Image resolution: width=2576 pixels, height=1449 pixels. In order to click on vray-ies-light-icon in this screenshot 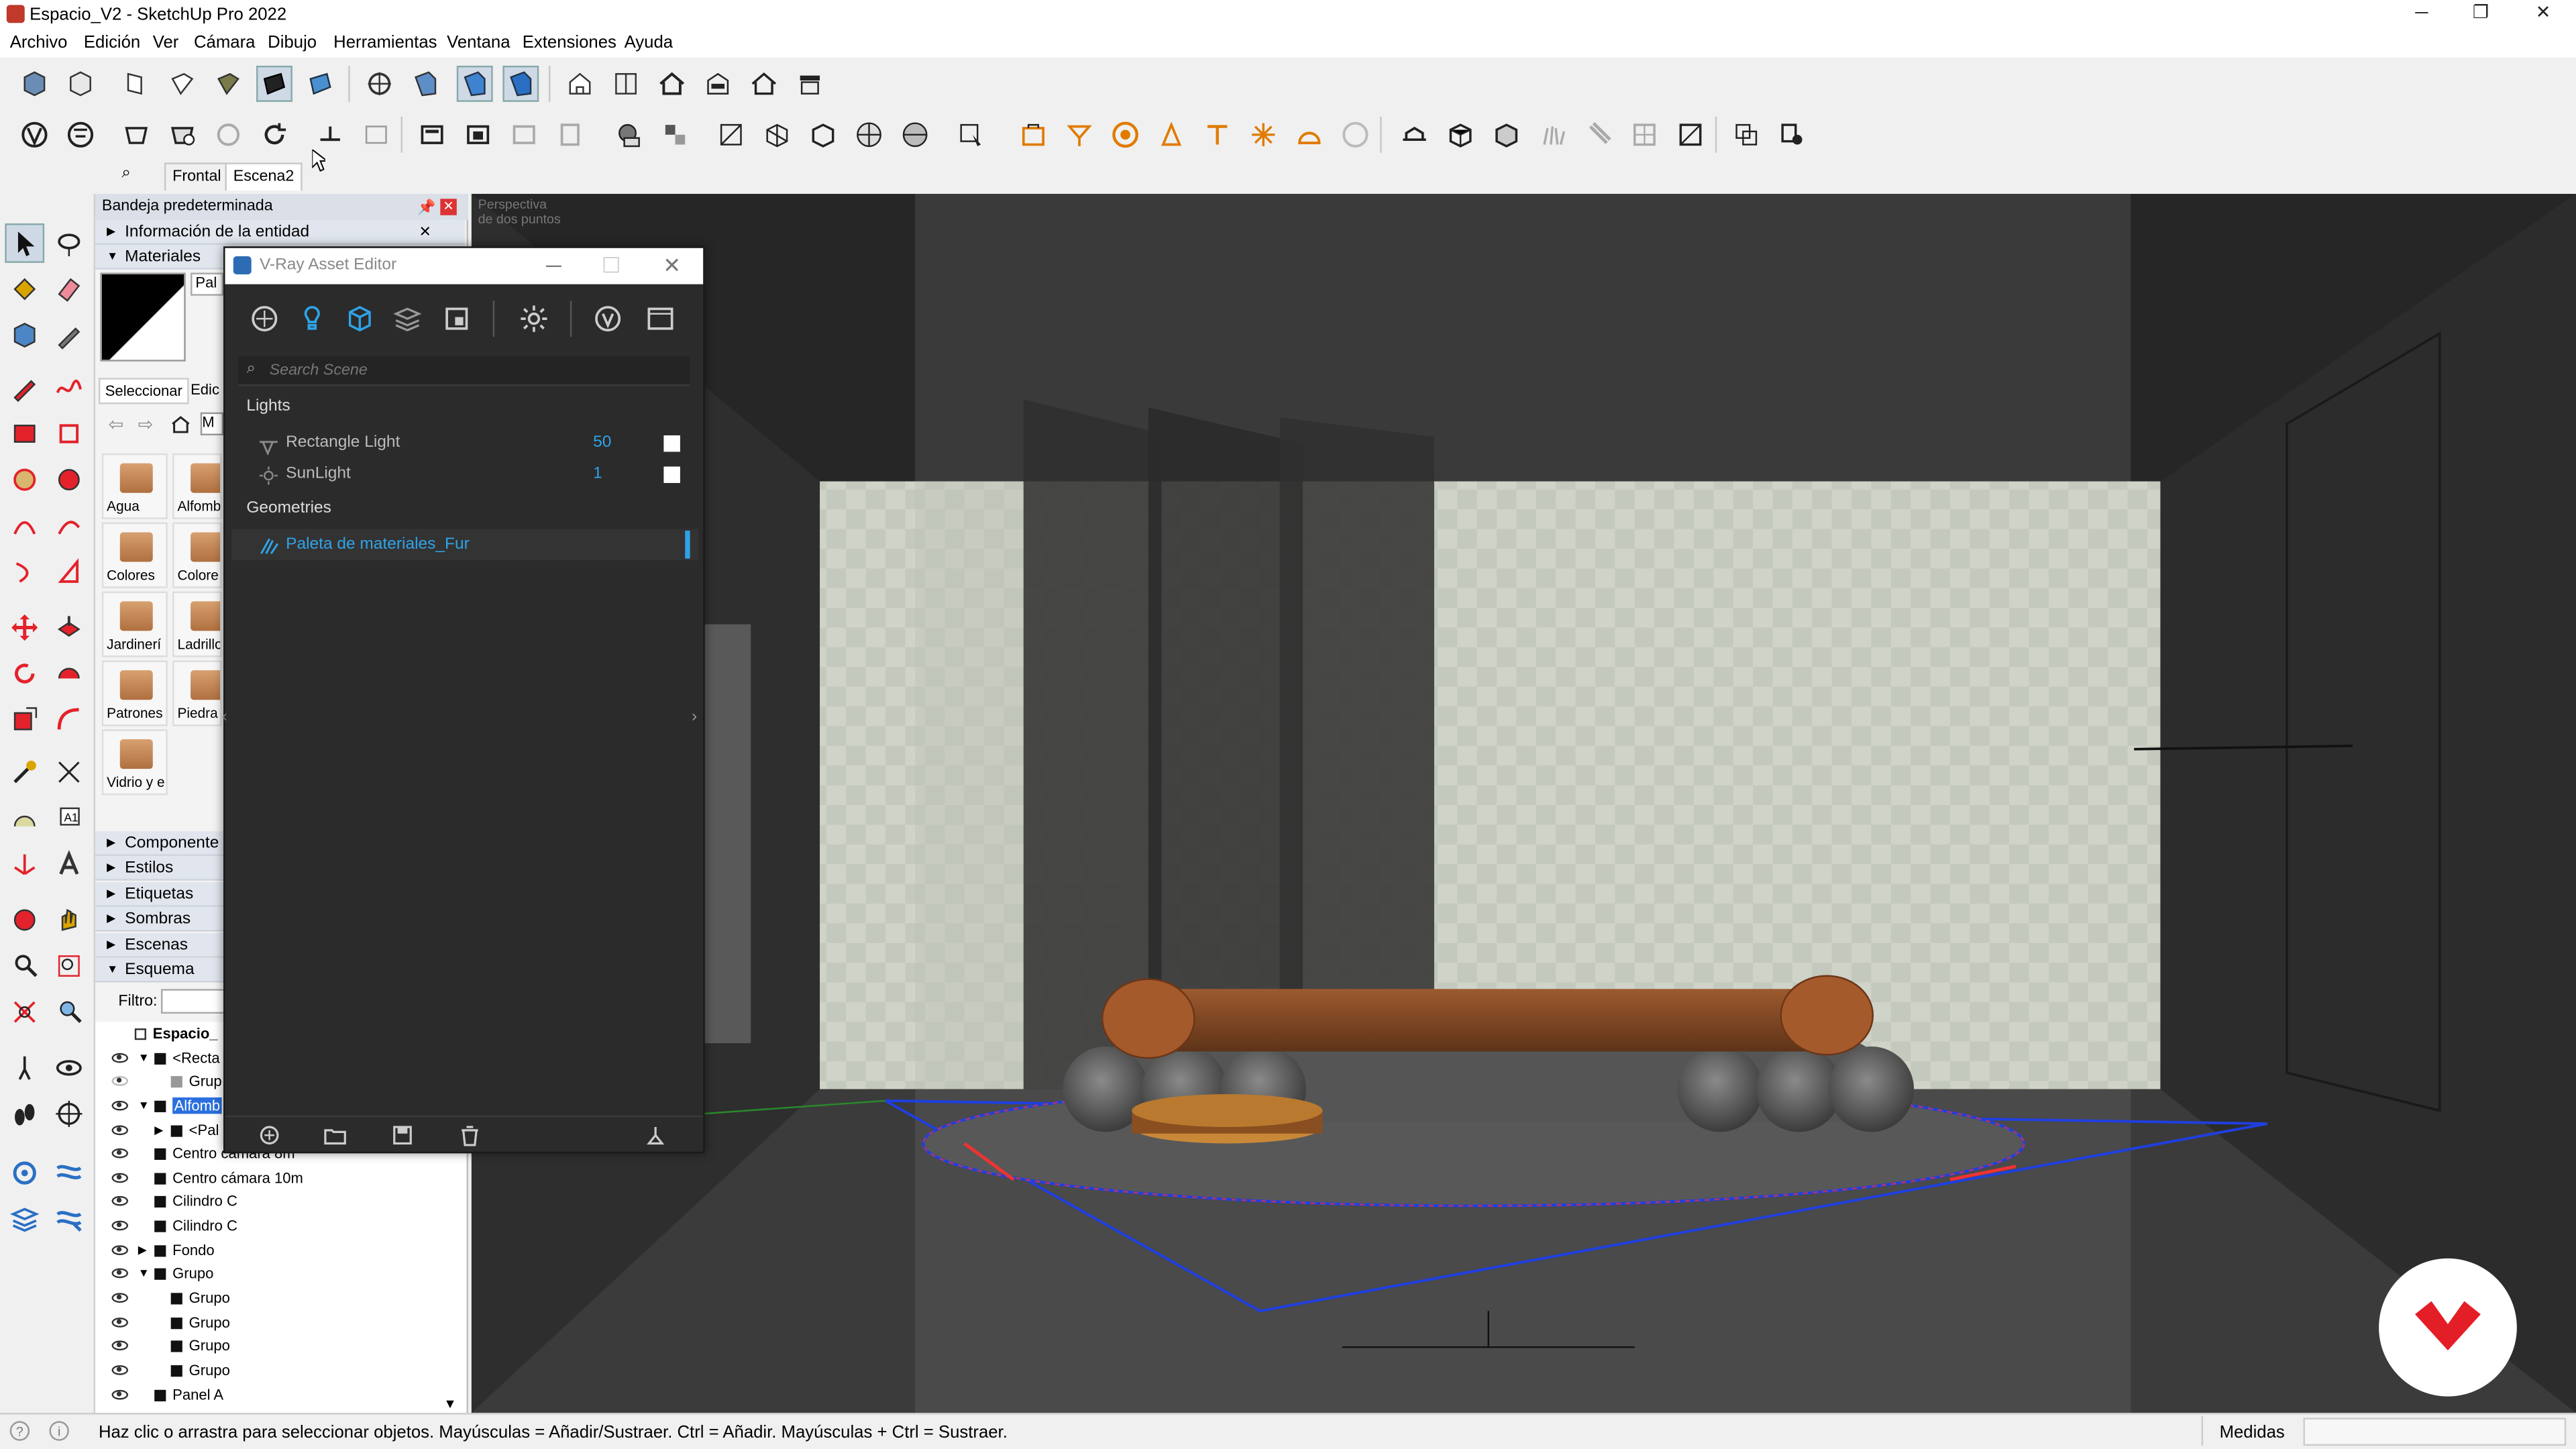, I will do `click(570, 135)`.